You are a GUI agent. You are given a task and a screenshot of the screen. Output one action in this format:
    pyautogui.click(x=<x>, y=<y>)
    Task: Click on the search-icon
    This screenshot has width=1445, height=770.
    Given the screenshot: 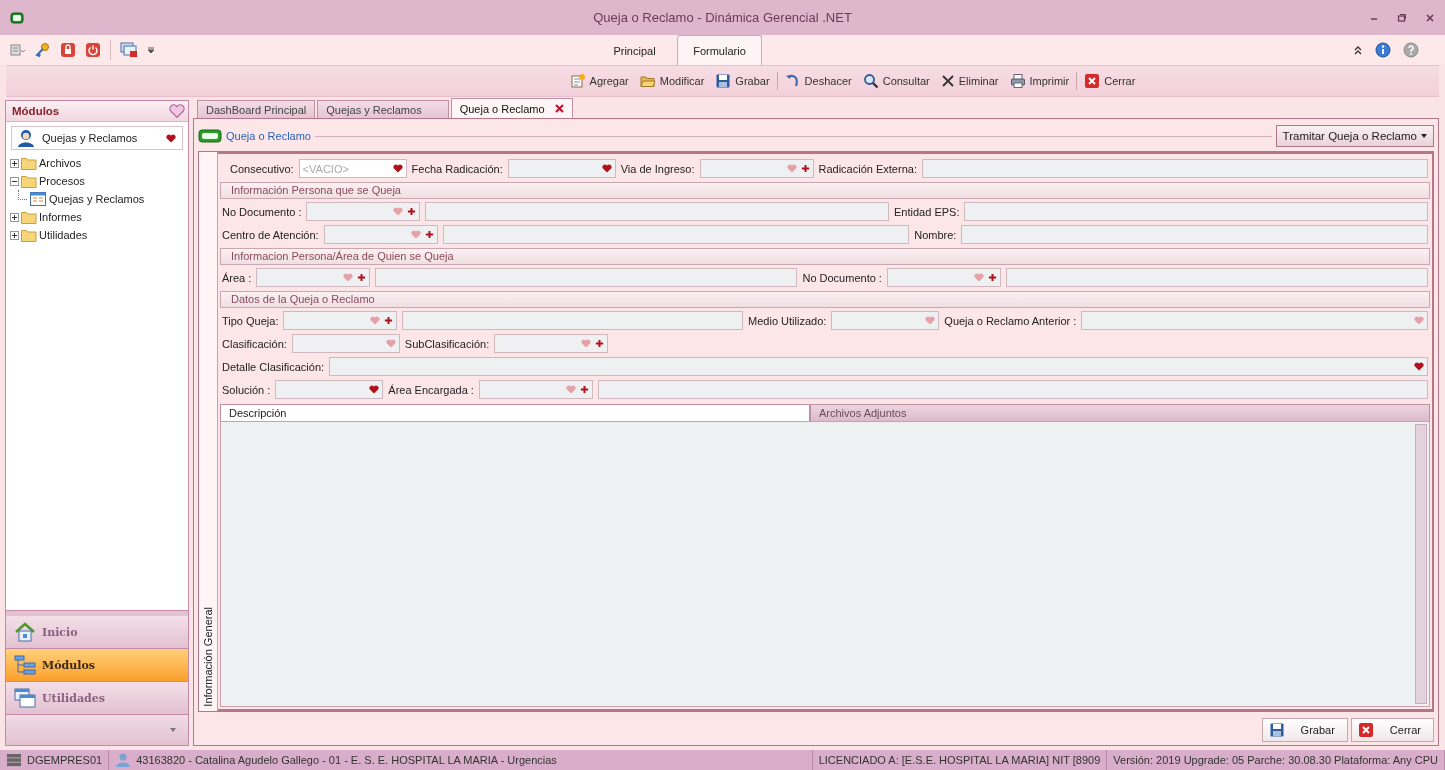 What is the action you would take?
    pyautogui.click(x=870, y=81)
    